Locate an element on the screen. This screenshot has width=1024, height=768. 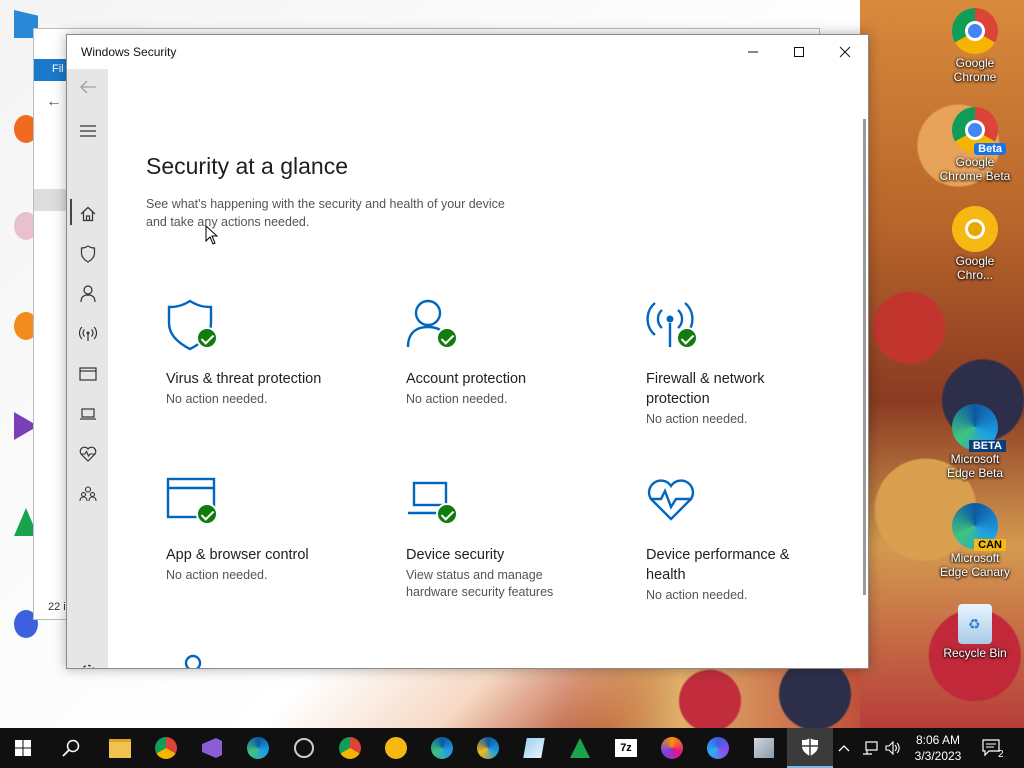
edge-canary-icon: CAN is located at coordinates (979, 527).